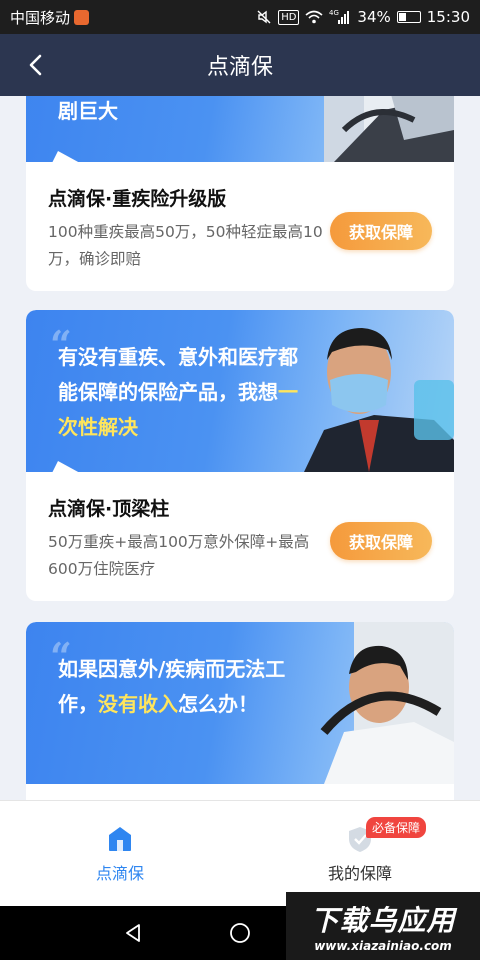 This screenshot has width=480, height=960. I want to click on bottom-tab-bar: 点滴保 我的保障 必备保障, so click(240, 853).